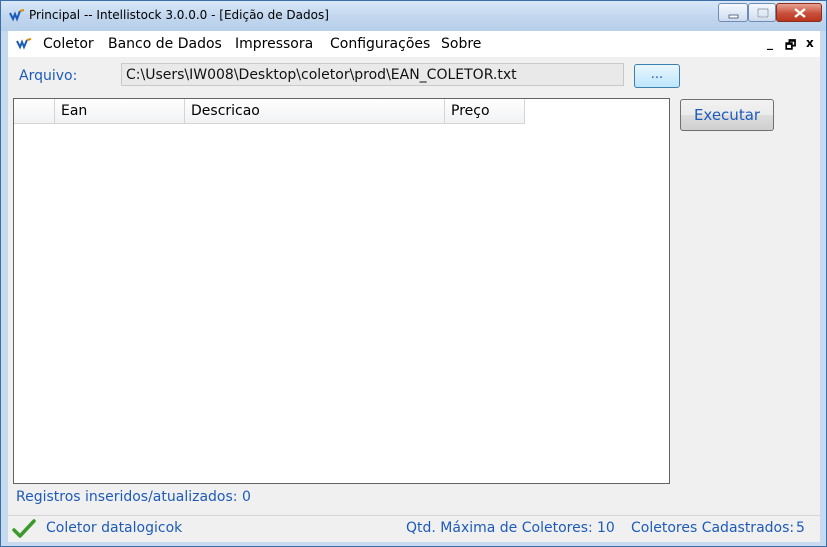 This screenshot has height=547, width=827. Describe the element at coordinates (24, 528) in the screenshot. I see `checkmark-icon` at that location.